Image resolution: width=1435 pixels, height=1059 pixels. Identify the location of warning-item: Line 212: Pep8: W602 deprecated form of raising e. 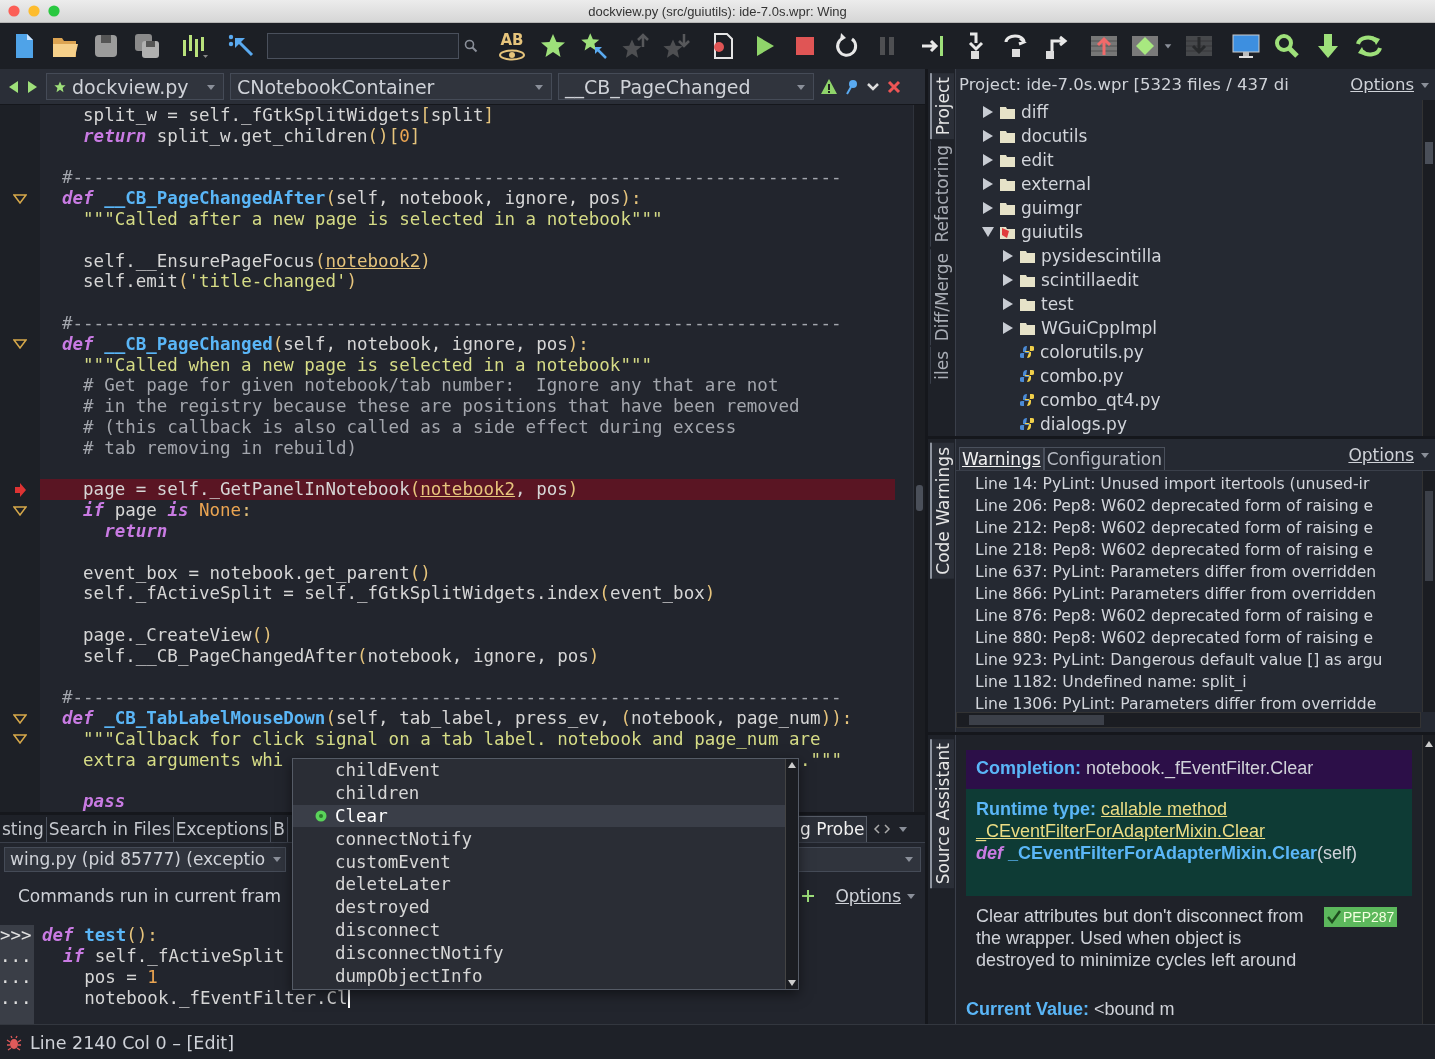
(1198, 528).